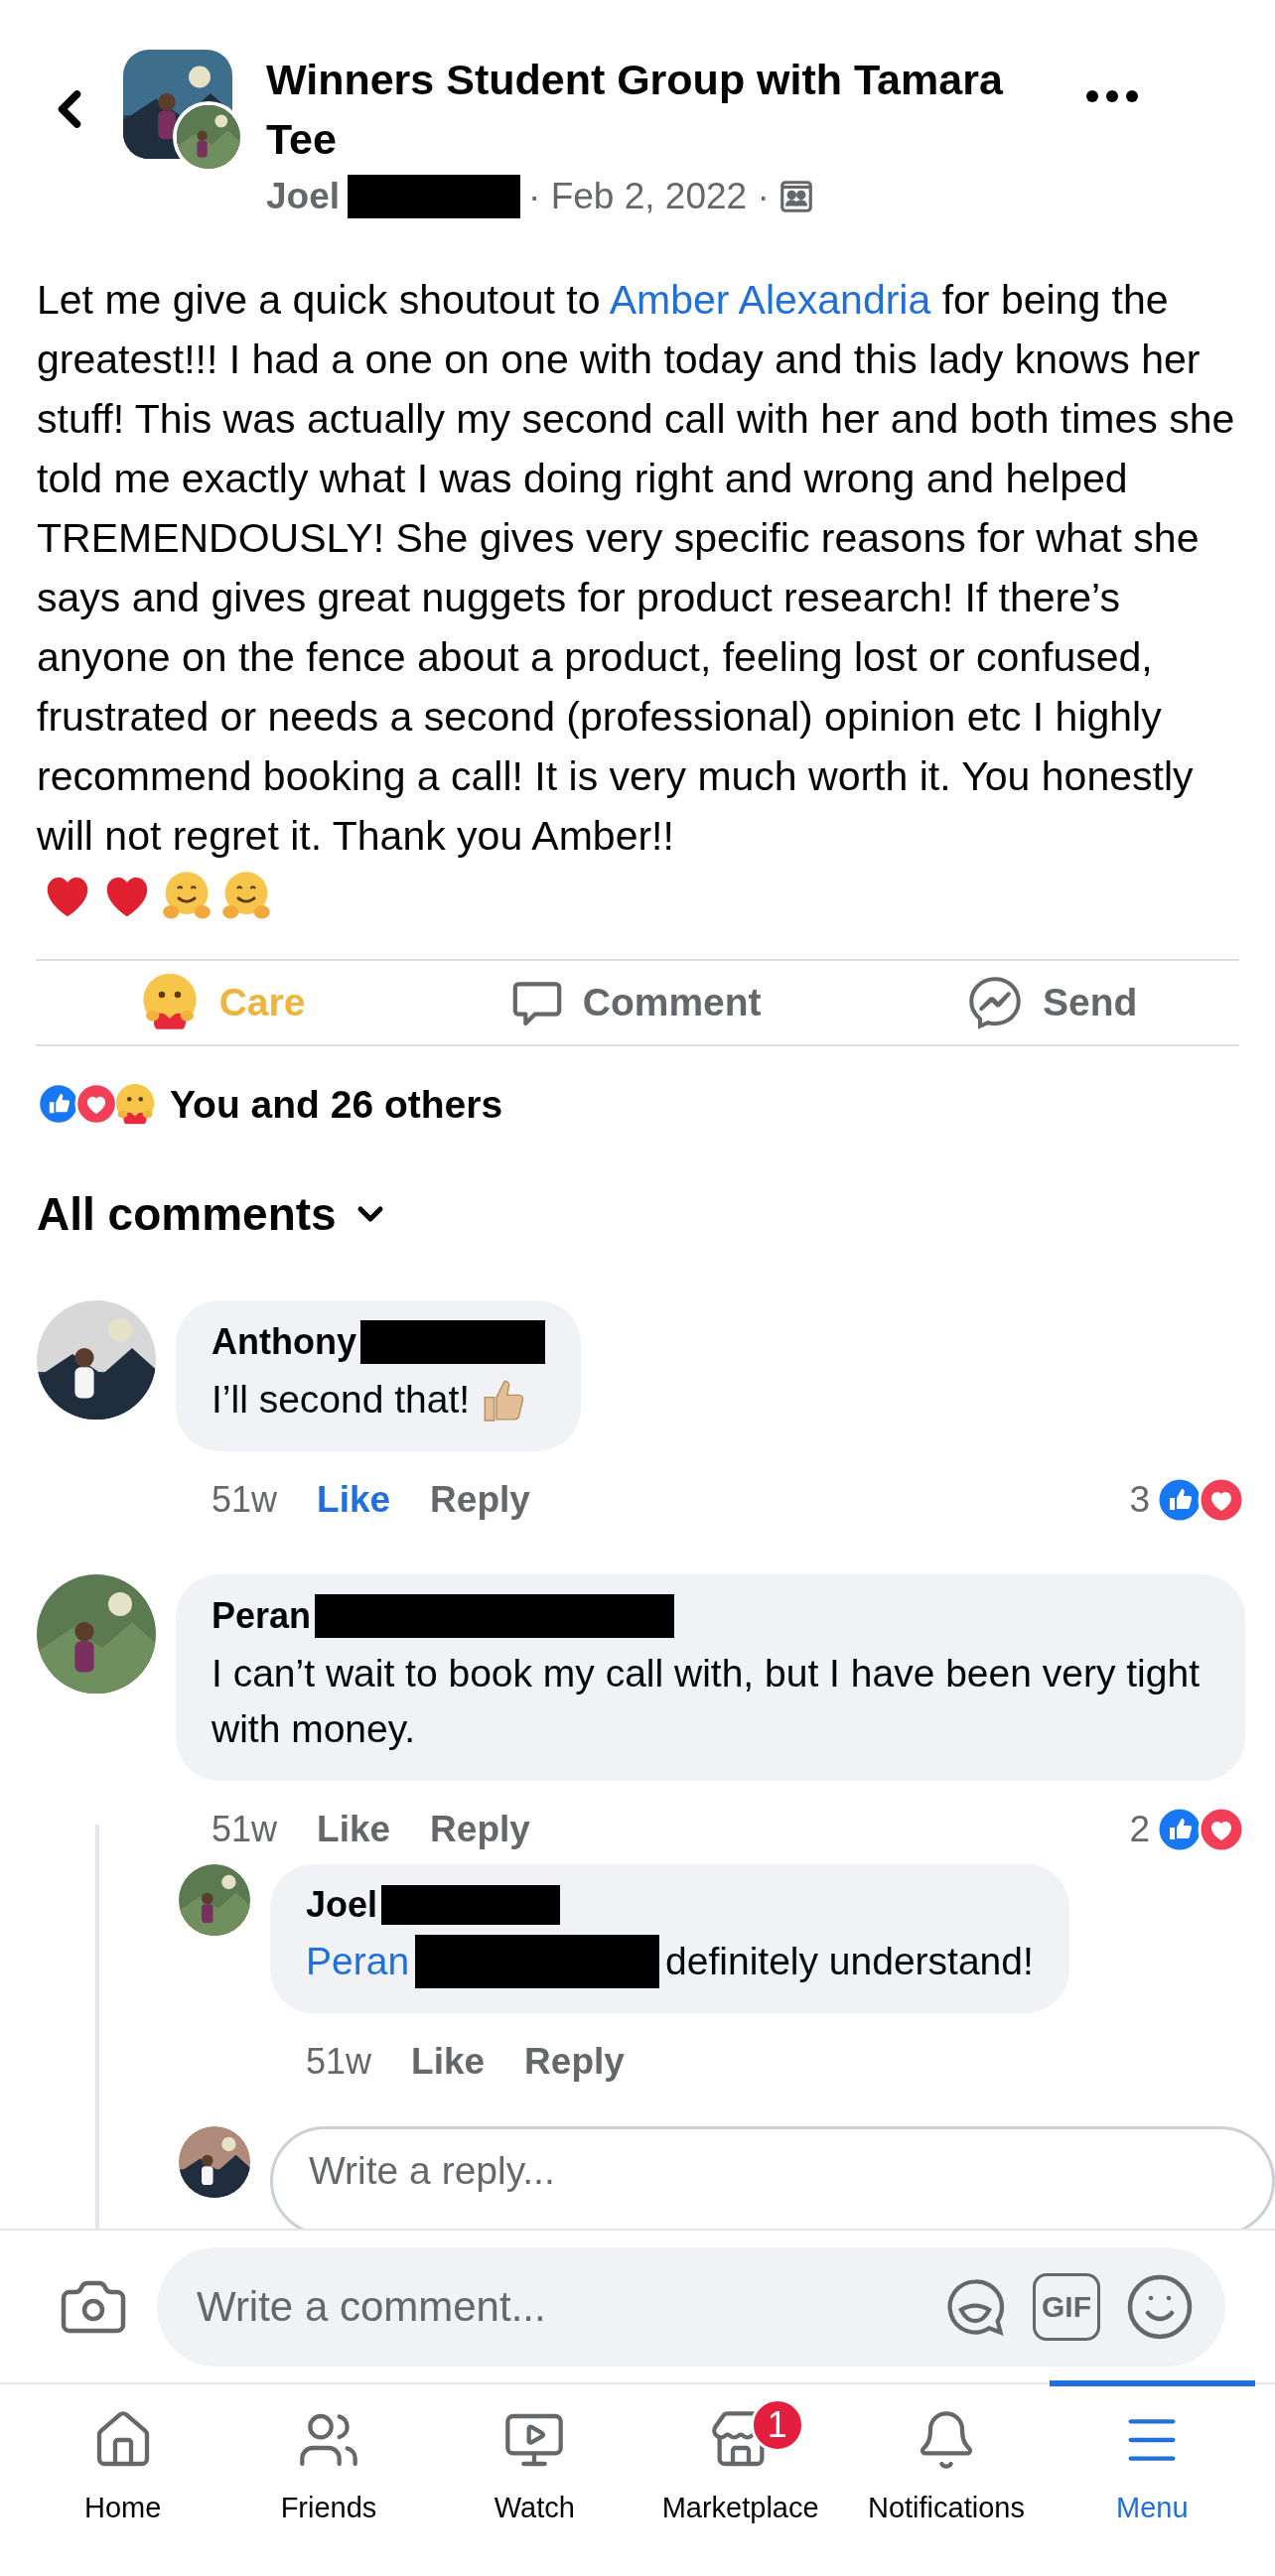 The height and width of the screenshot is (2576, 1275). Describe the element at coordinates (1051, 1003) in the screenshot. I see `send-button: Send` at that location.